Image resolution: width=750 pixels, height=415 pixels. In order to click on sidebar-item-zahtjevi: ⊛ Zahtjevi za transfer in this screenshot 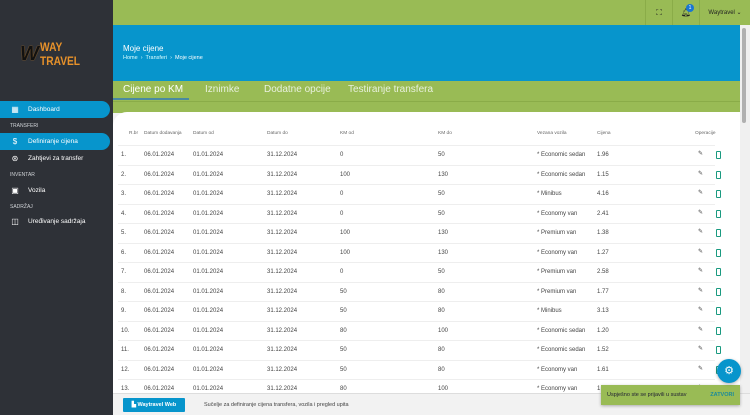, I will do `click(55, 158)`.